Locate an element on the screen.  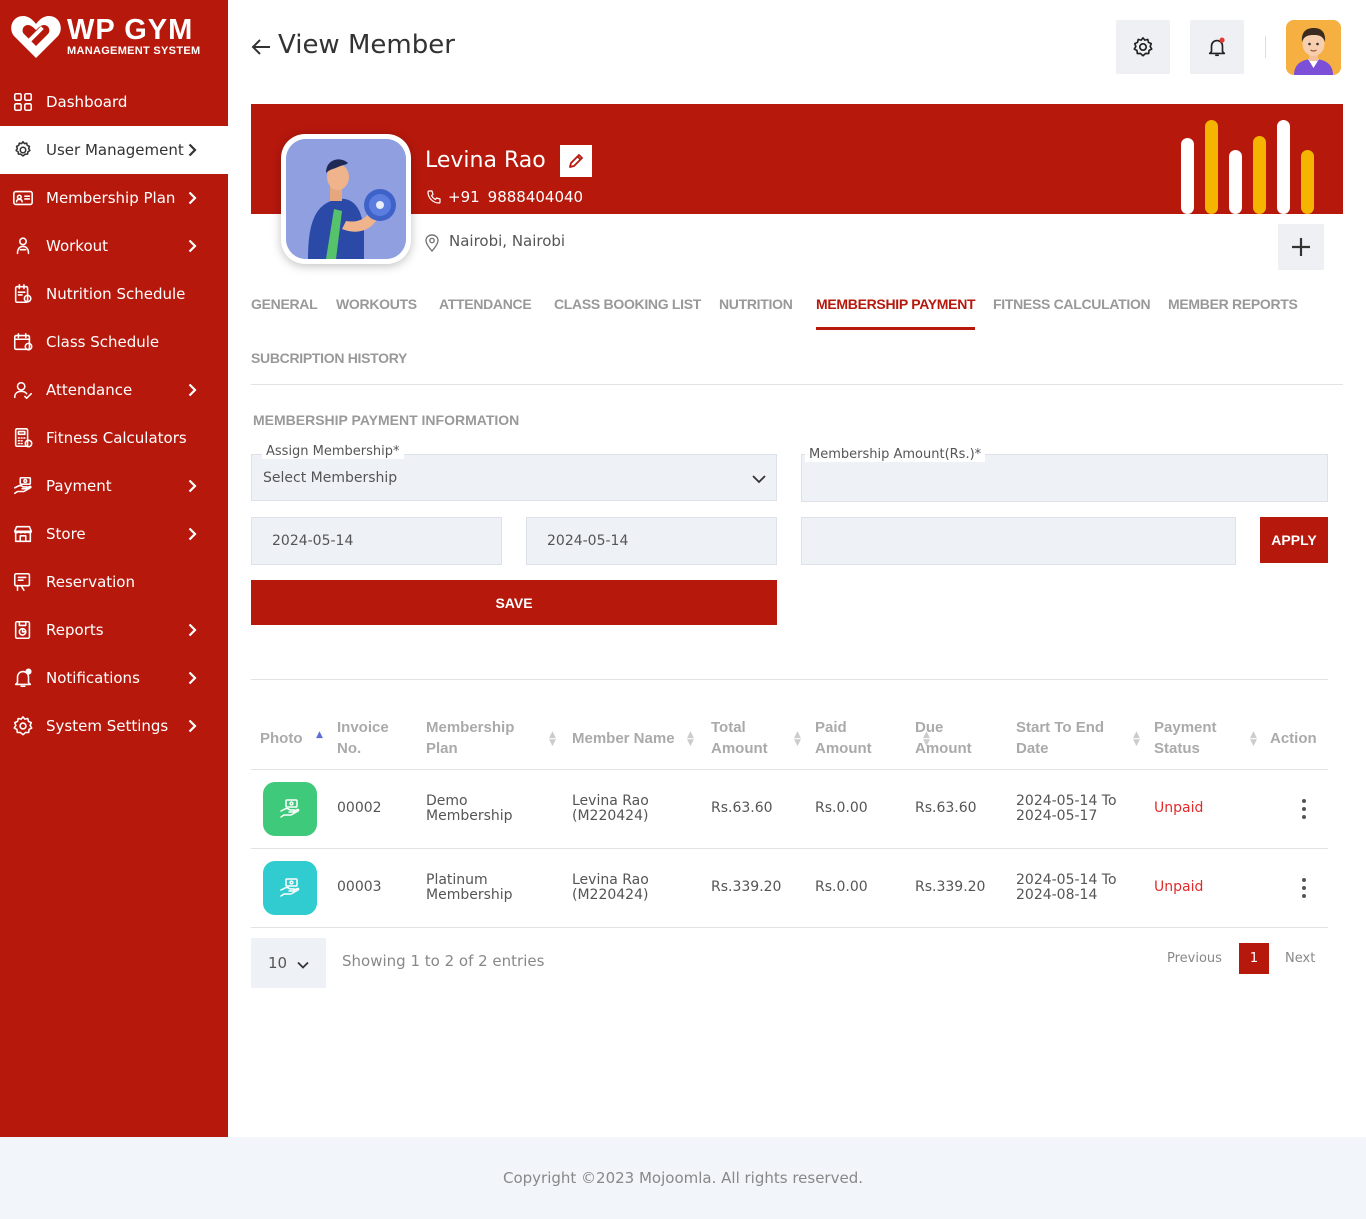
add-button is located at coordinates (1301, 247).